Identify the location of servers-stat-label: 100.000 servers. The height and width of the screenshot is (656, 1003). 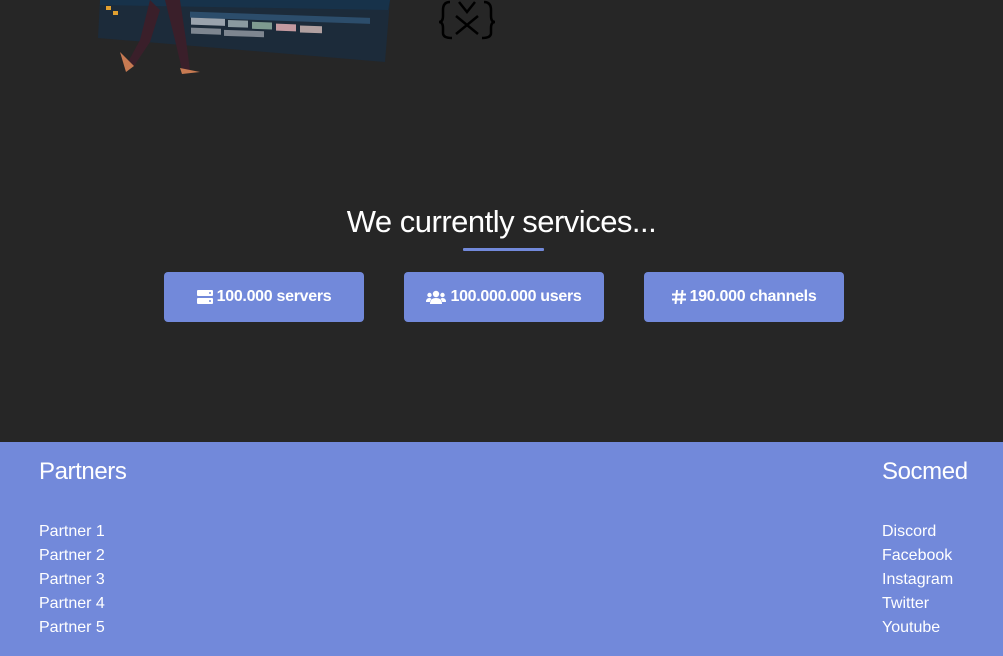
(274, 296).